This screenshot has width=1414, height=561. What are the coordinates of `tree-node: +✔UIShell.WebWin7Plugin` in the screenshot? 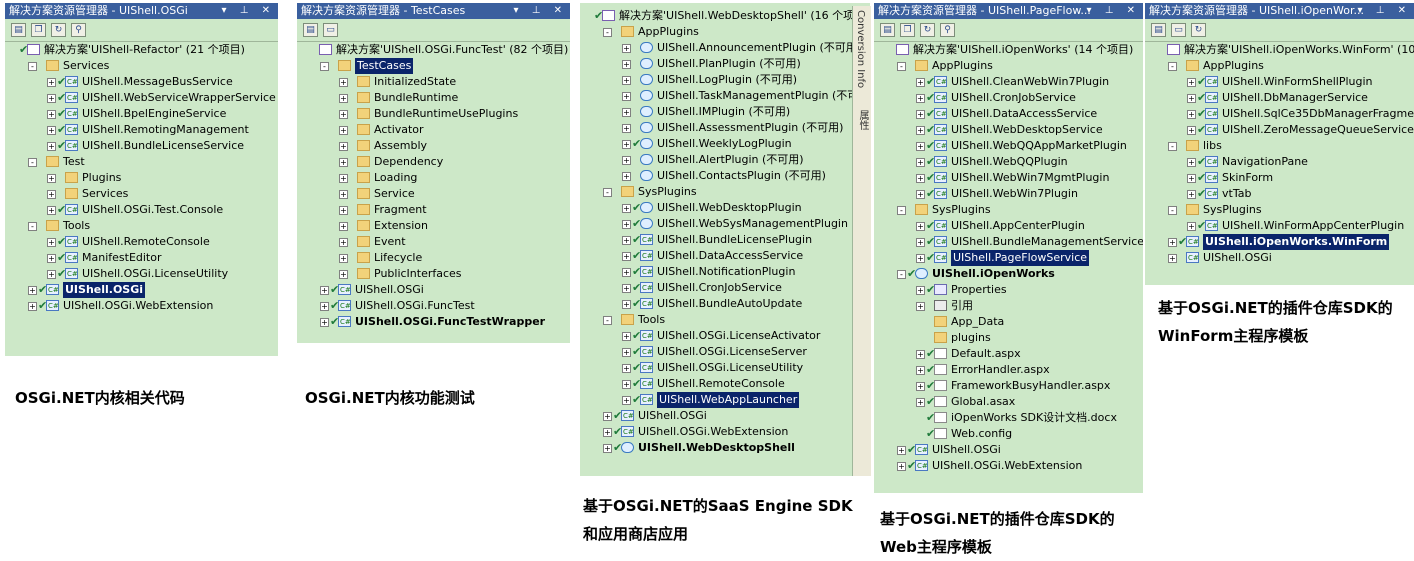 It's located at (1008, 194).